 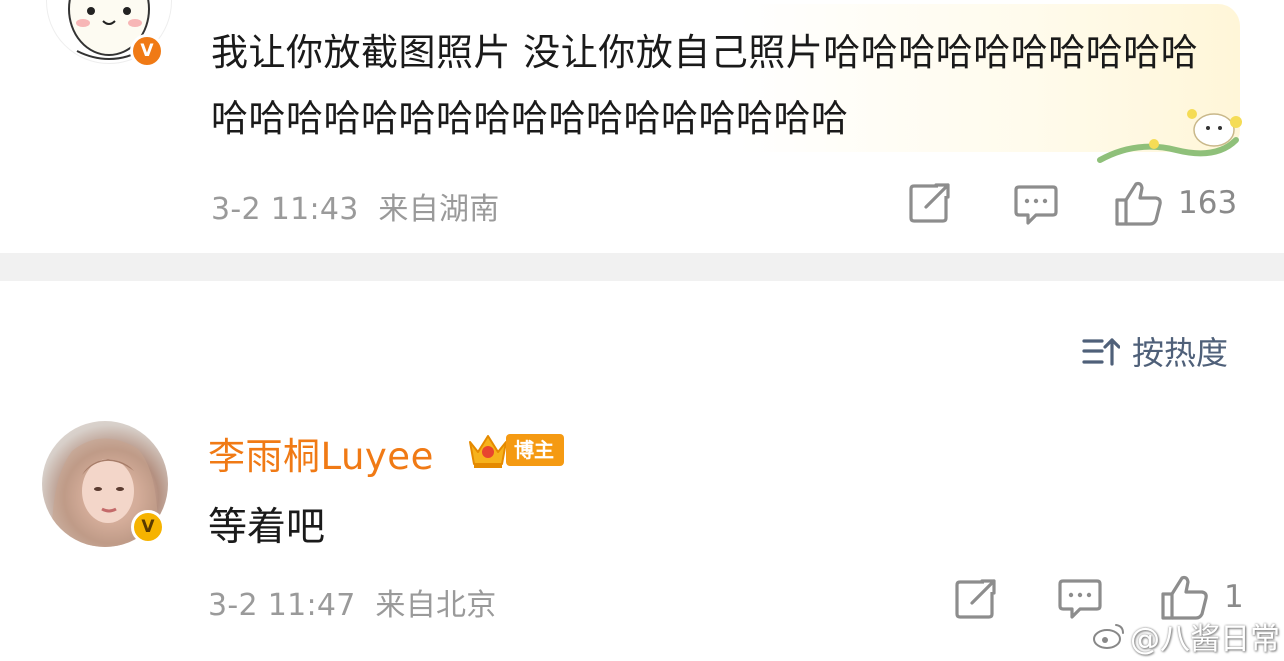 What do you see at coordinates (488, 451) in the screenshot?
I see `crown-icon` at bounding box center [488, 451].